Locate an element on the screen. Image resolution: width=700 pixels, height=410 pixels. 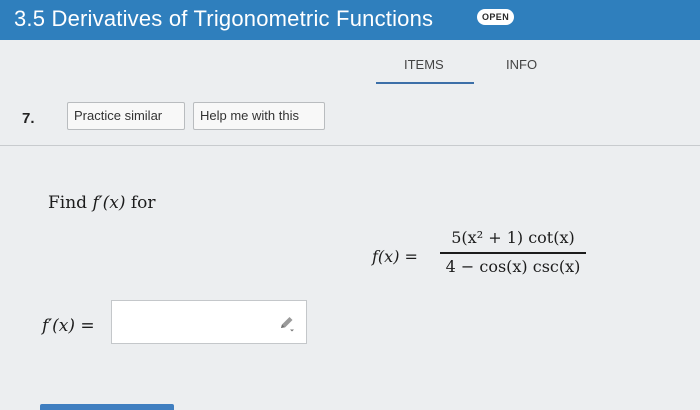
fraction-numerator: 5(x² + 1) cot(x) is located at coordinates (513, 237).